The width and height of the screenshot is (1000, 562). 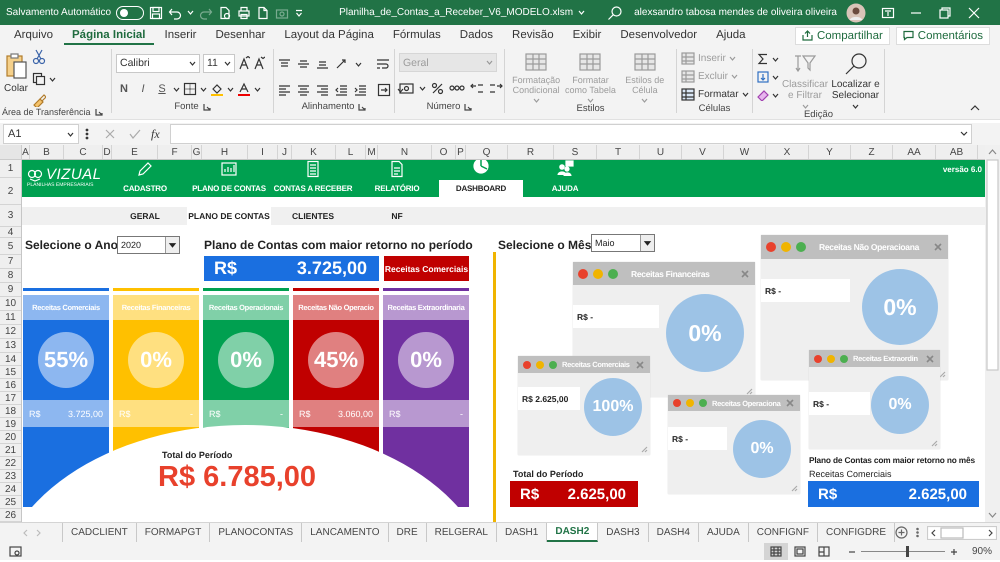 I want to click on column-header: W, so click(x=745, y=152).